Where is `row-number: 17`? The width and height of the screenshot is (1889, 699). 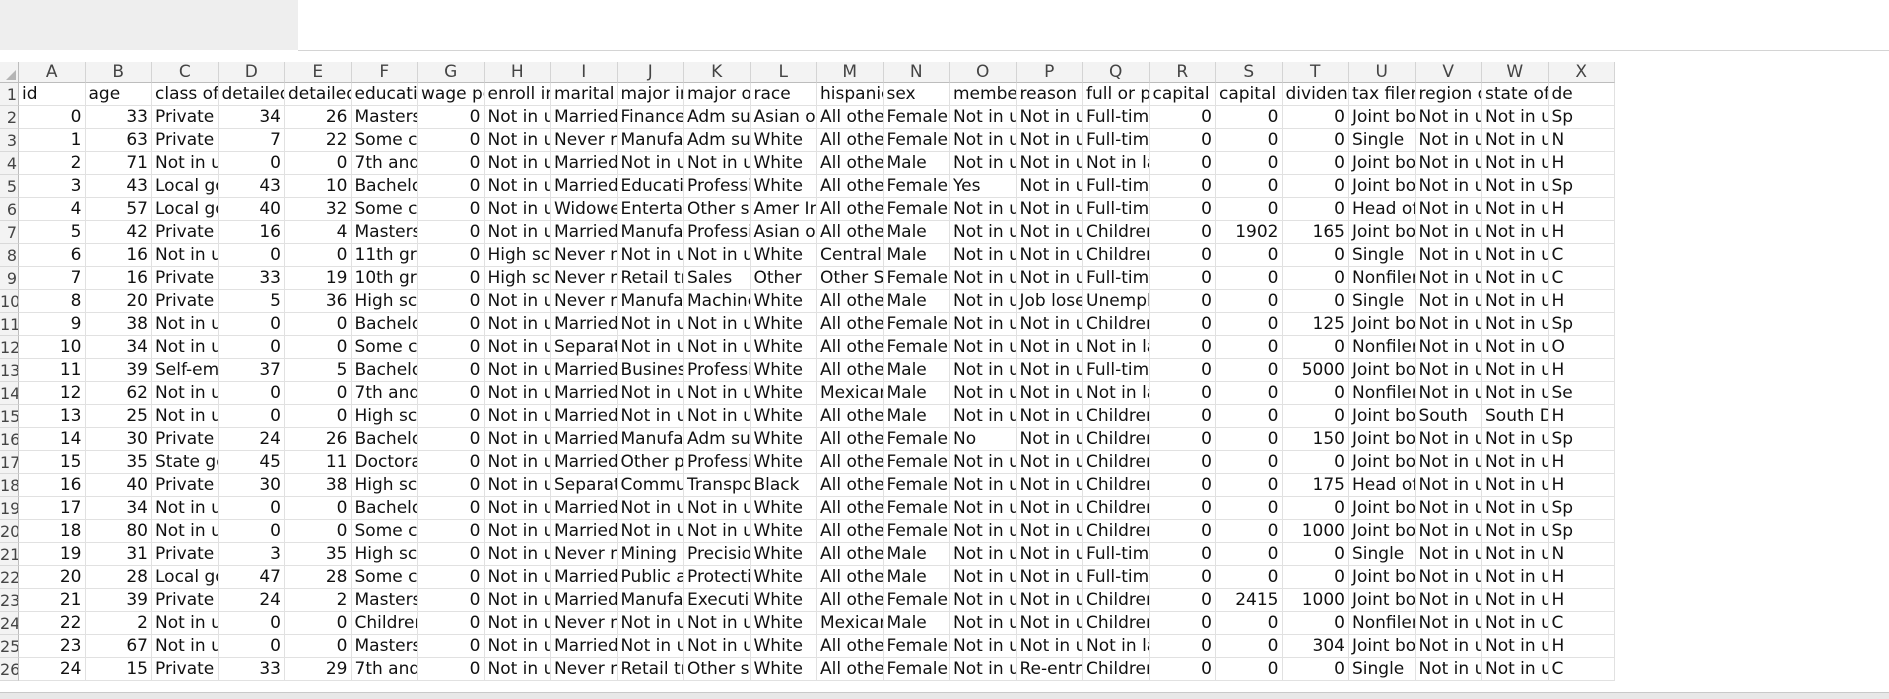
row-number: 17 is located at coordinates (9, 462).